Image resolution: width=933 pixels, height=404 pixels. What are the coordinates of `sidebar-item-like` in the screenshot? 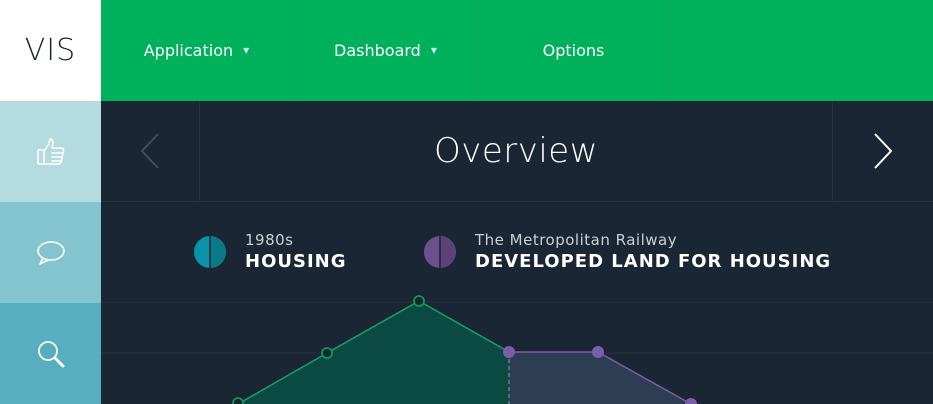 It's located at (50, 151).